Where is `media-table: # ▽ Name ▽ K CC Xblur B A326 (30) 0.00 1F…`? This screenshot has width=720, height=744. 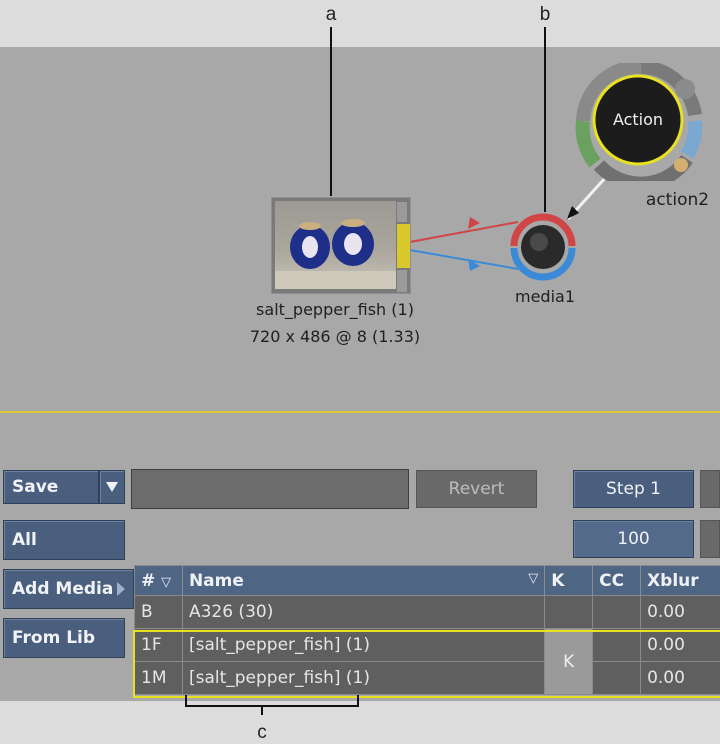 media-table: # ▽ Name ▽ K CC Xblur B A326 (30) 0.00 1F… is located at coordinates (427, 630).